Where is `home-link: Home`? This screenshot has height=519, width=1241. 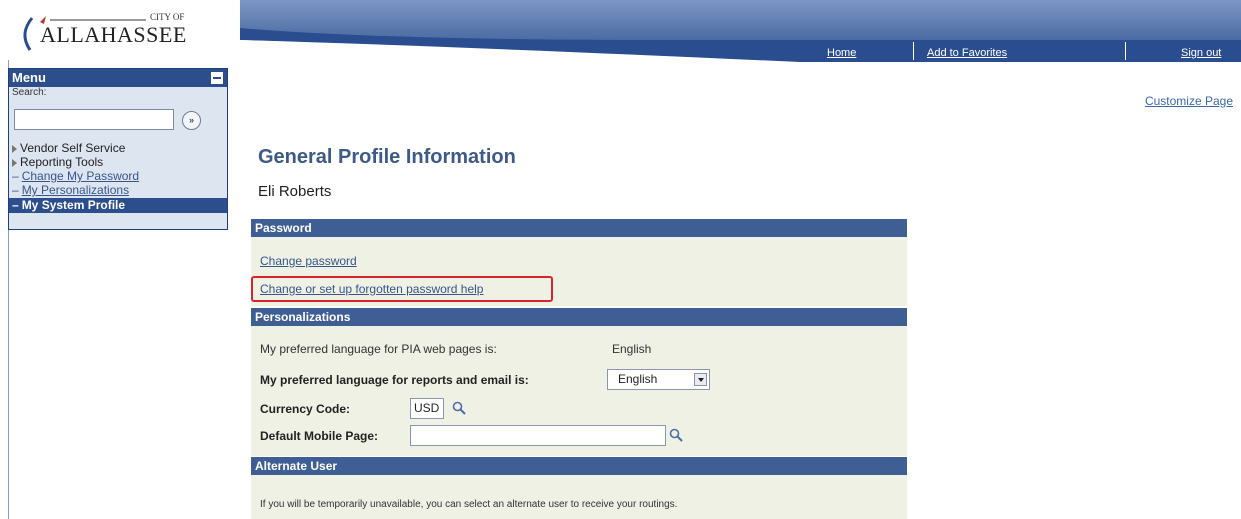 home-link: Home is located at coordinates (841, 53).